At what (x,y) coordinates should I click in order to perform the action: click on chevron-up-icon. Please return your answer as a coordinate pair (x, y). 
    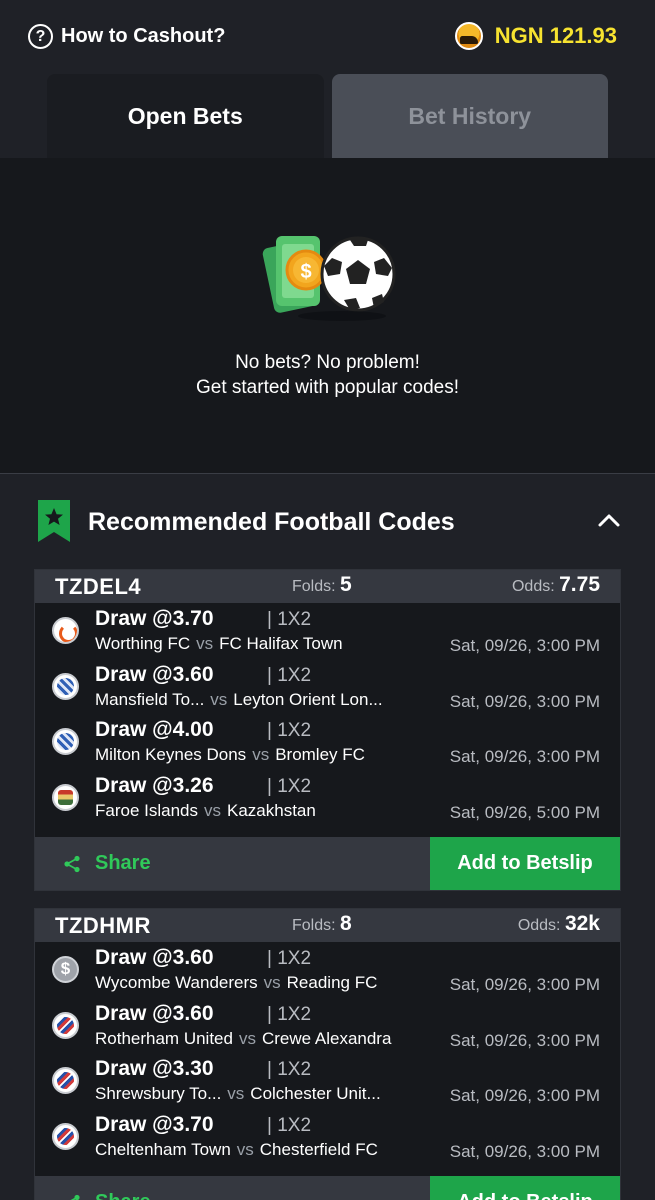
    Looking at the image, I should click on (609, 520).